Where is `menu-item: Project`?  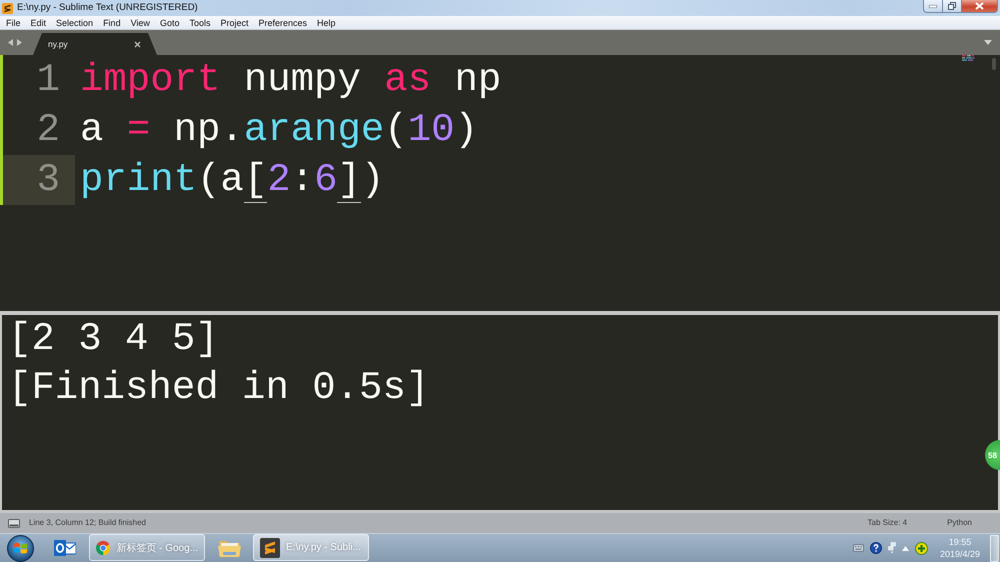 menu-item: Project is located at coordinates (234, 22).